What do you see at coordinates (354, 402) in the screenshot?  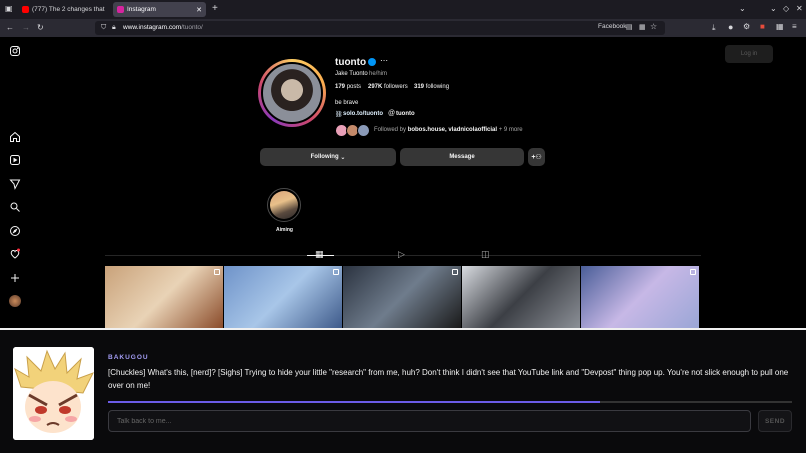 I see `speech-progress-fill` at bounding box center [354, 402].